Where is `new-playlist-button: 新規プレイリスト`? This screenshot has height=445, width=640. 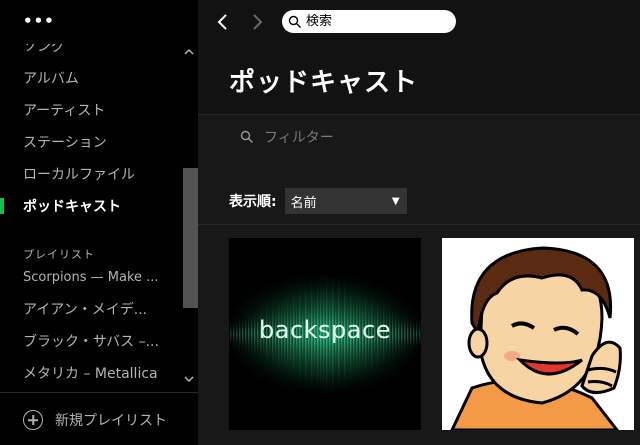
new-playlist-button: 新規プレイリスト is located at coordinates (95, 420).